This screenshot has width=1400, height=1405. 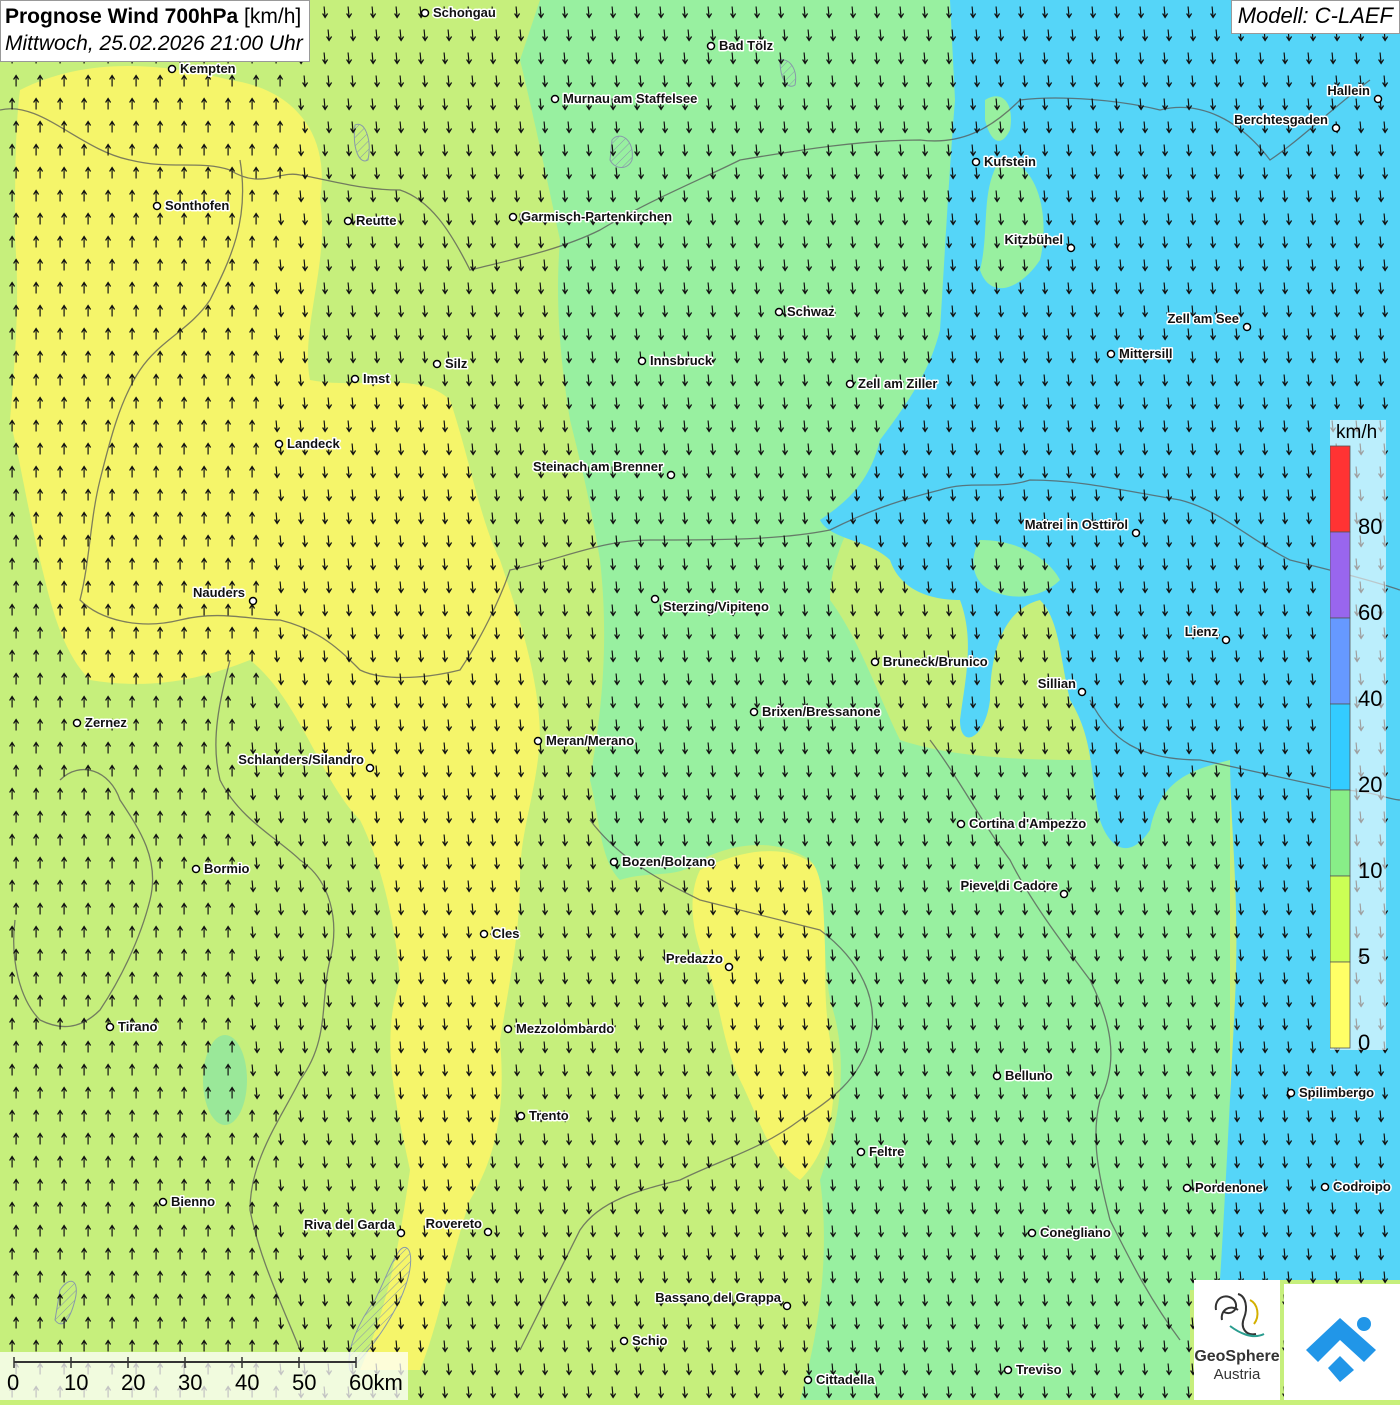 I want to click on geosphere-country: Austria, so click(x=1237, y=1374).